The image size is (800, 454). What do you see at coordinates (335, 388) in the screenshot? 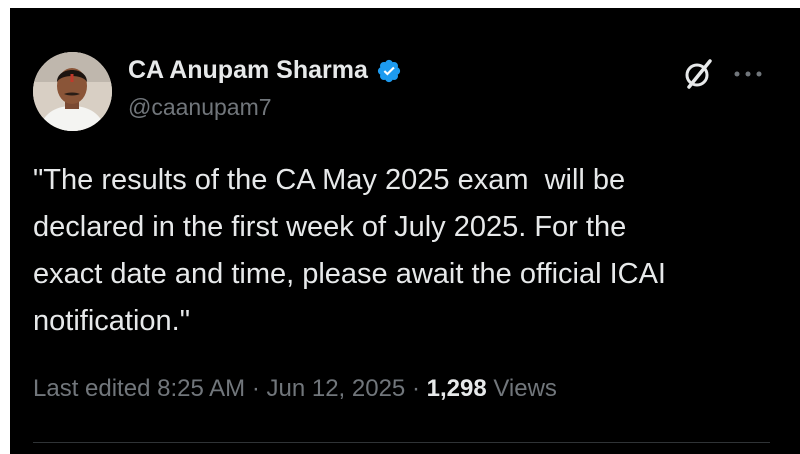
I see `tweet-date: Jun 12, 2025` at bounding box center [335, 388].